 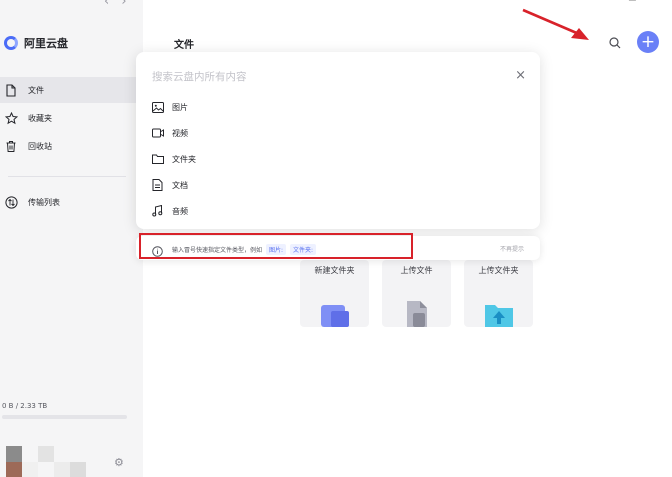 I want to click on star-icon, so click(x=11, y=118).